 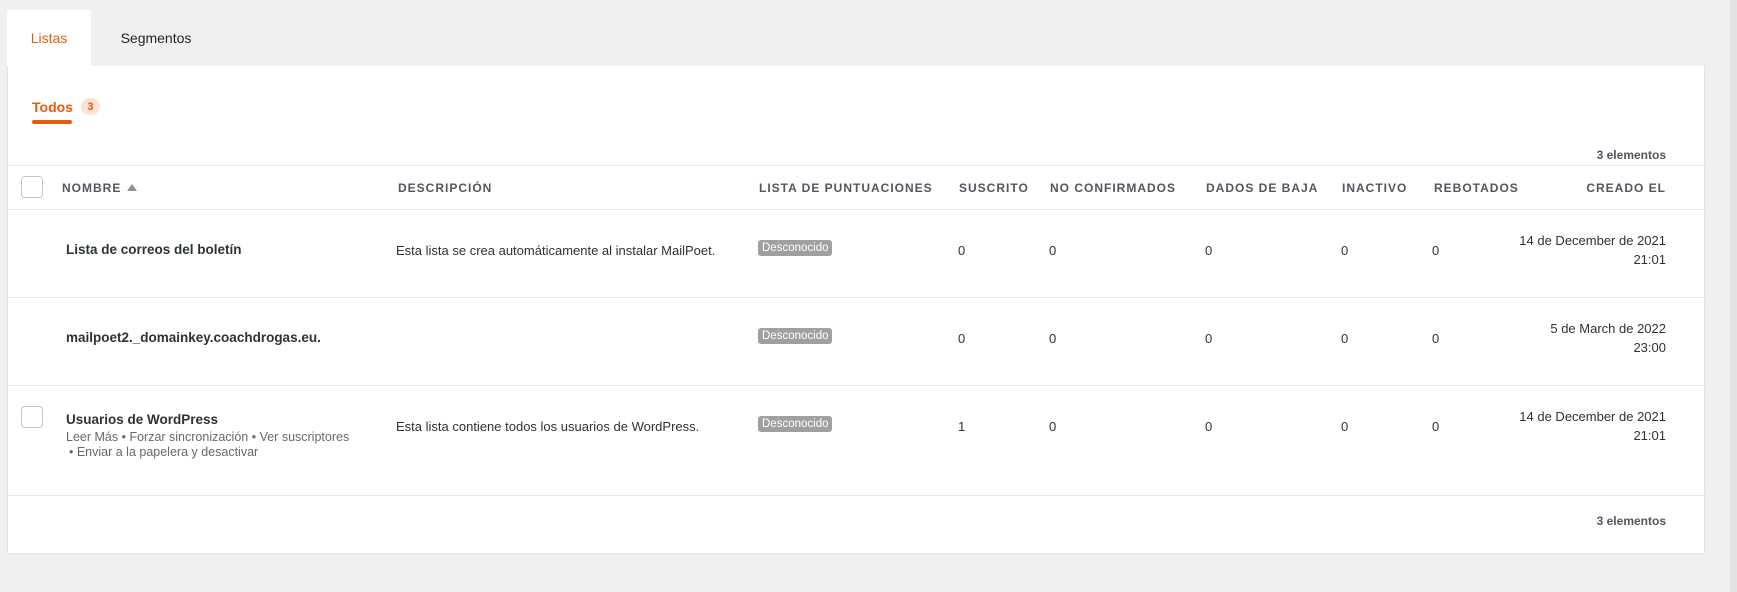 What do you see at coordinates (962, 426) in the screenshot?
I see `suscrito-value: 1` at bounding box center [962, 426].